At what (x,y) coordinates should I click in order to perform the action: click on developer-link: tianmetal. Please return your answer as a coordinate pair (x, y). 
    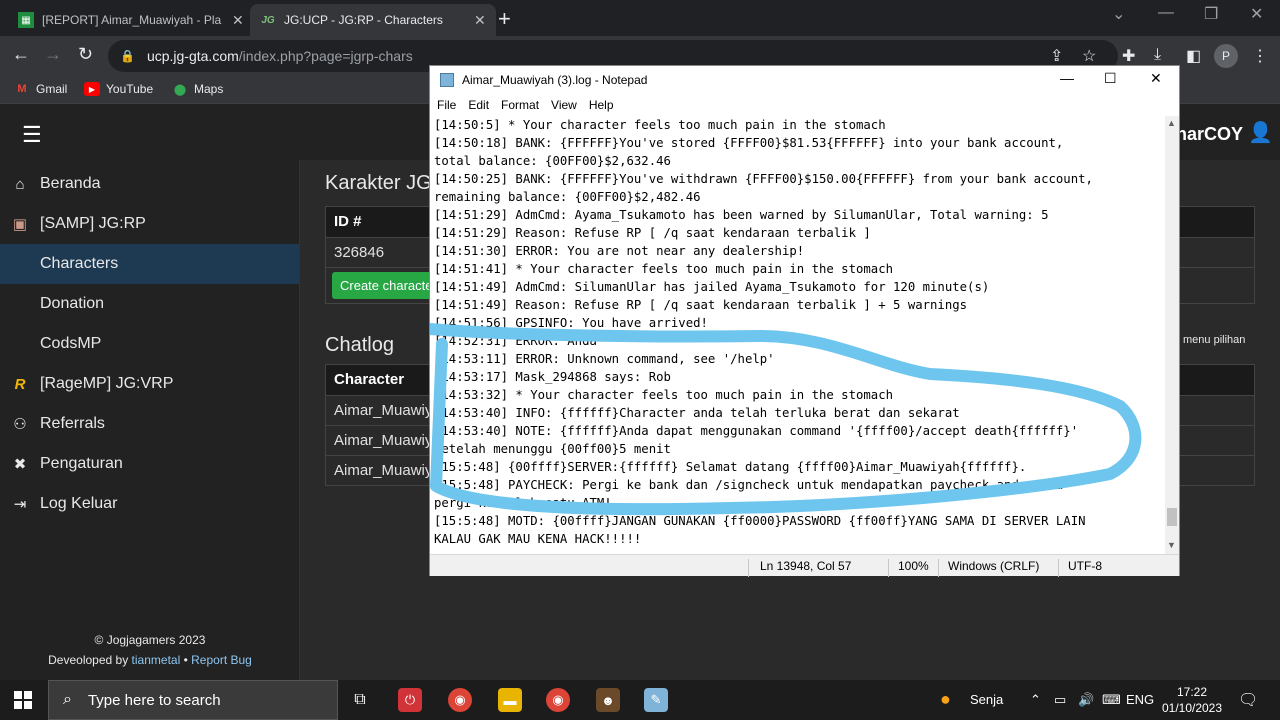
    Looking at the image, I should click on (156, 660).